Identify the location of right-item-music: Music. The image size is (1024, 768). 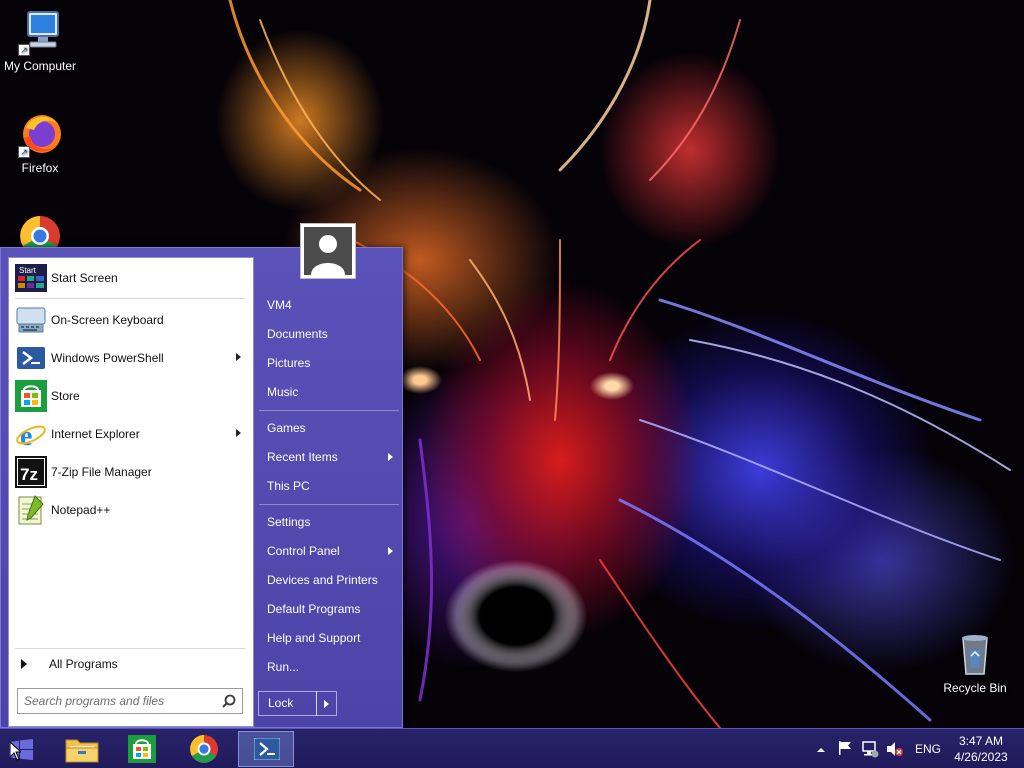
(328, 392).